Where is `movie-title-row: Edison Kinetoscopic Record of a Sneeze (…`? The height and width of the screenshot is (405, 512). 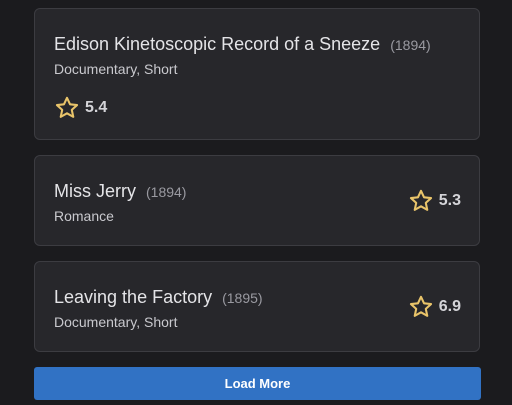
movie-title-row: Edison Kinetoscopic Record of a Sneeze (… is located at coordinates (242, 44).